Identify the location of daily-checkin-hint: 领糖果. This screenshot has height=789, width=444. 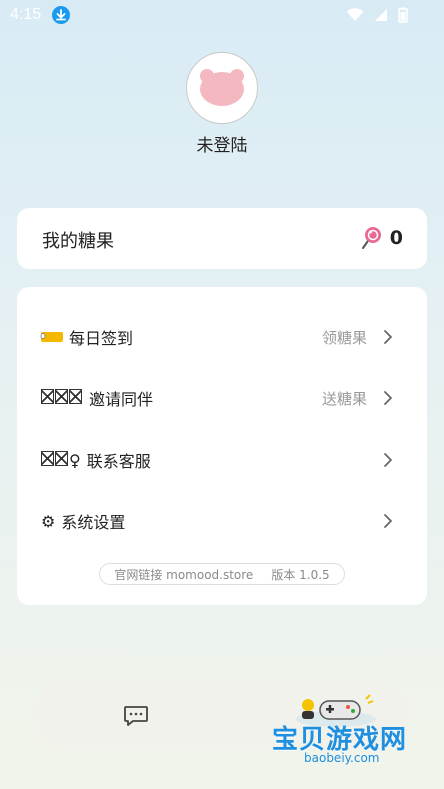
(344, 337).